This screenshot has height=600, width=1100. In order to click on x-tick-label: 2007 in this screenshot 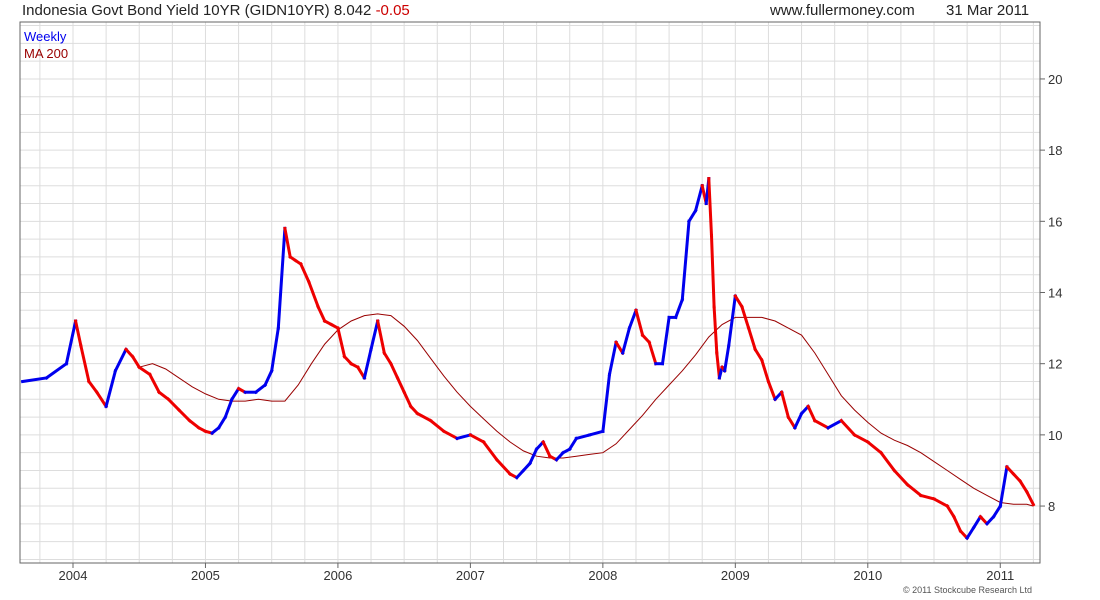, I will do `click(470, 575)`.